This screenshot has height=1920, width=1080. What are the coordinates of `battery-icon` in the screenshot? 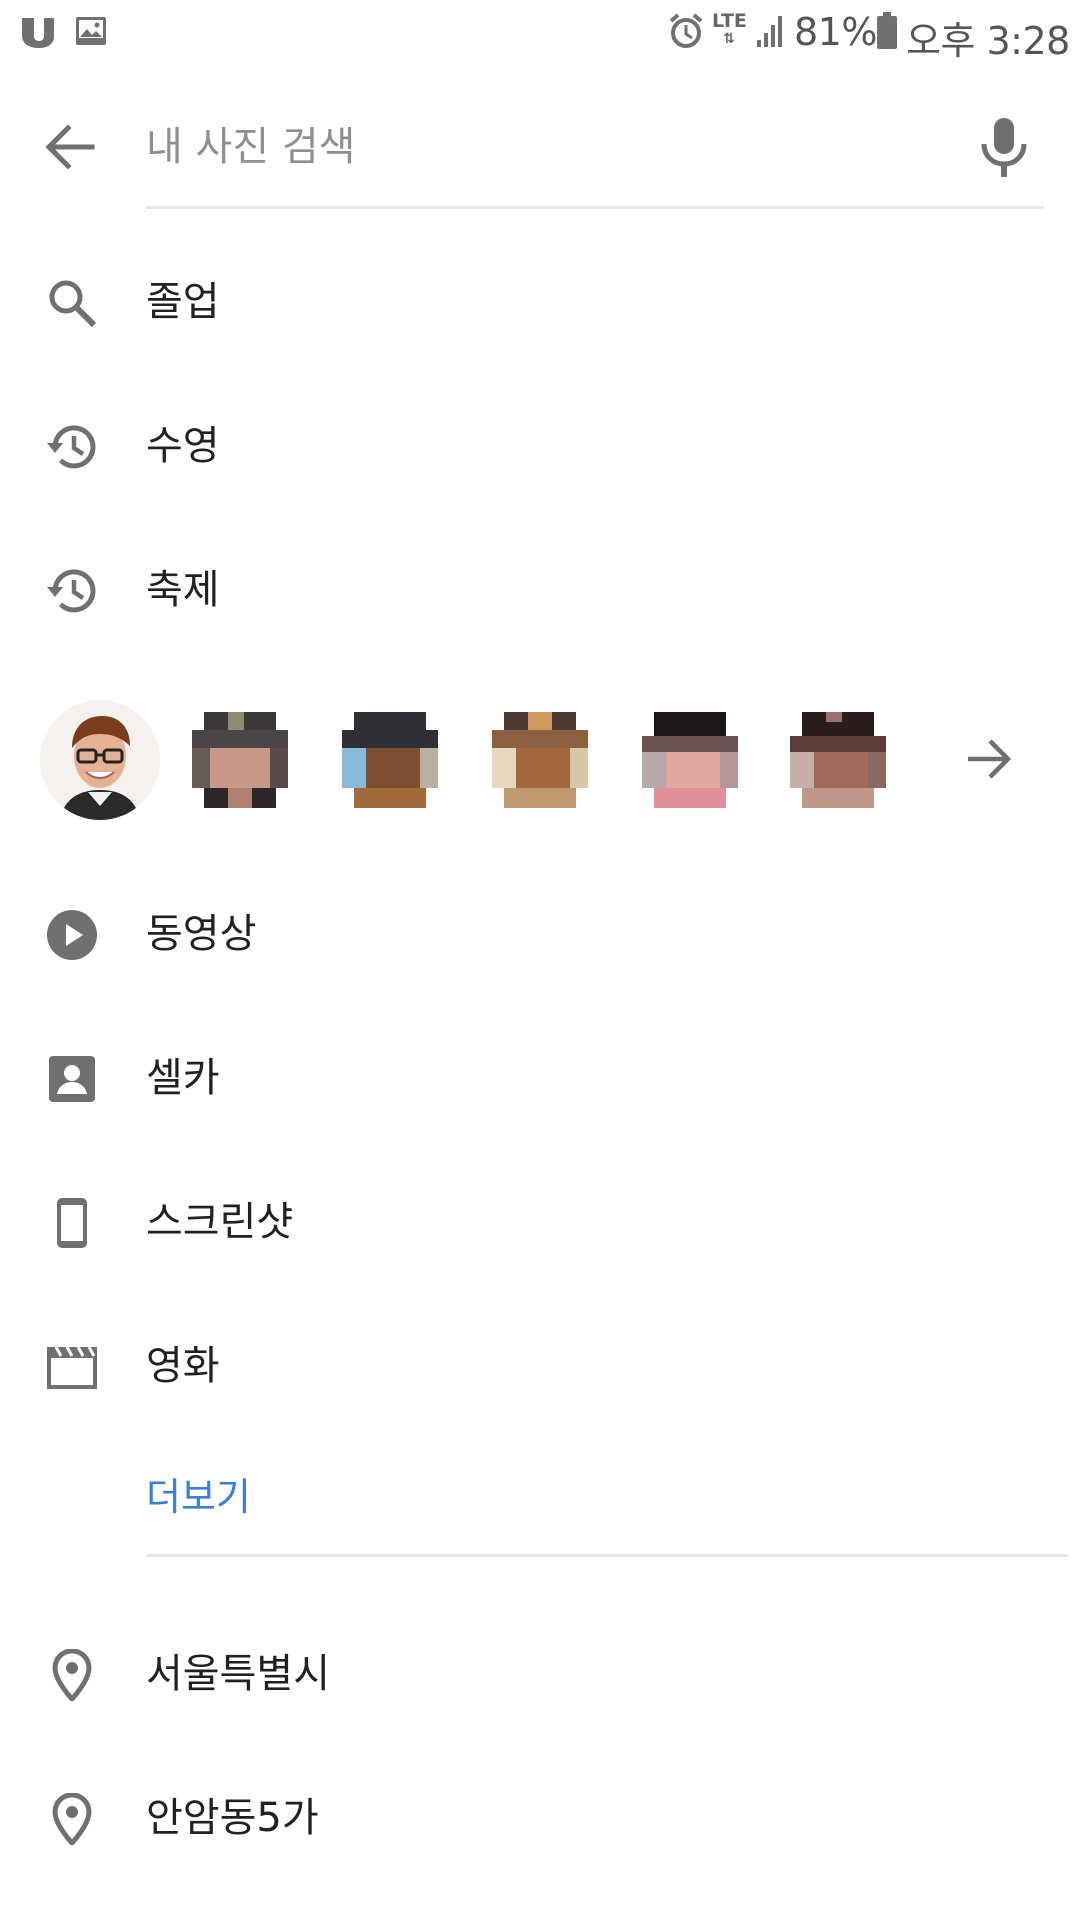 It's located at (887, 30).